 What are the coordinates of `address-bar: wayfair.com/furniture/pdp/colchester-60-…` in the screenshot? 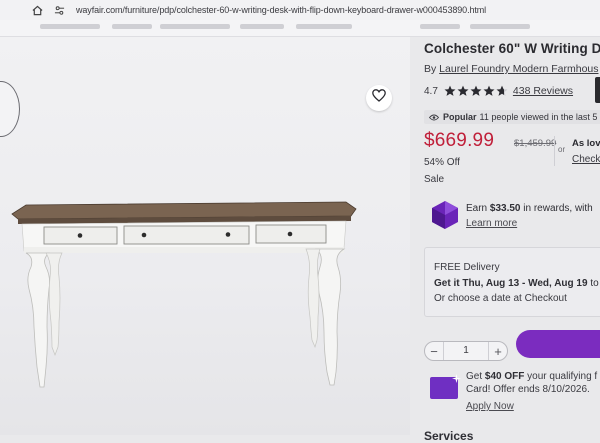 It's located at (300, 10).